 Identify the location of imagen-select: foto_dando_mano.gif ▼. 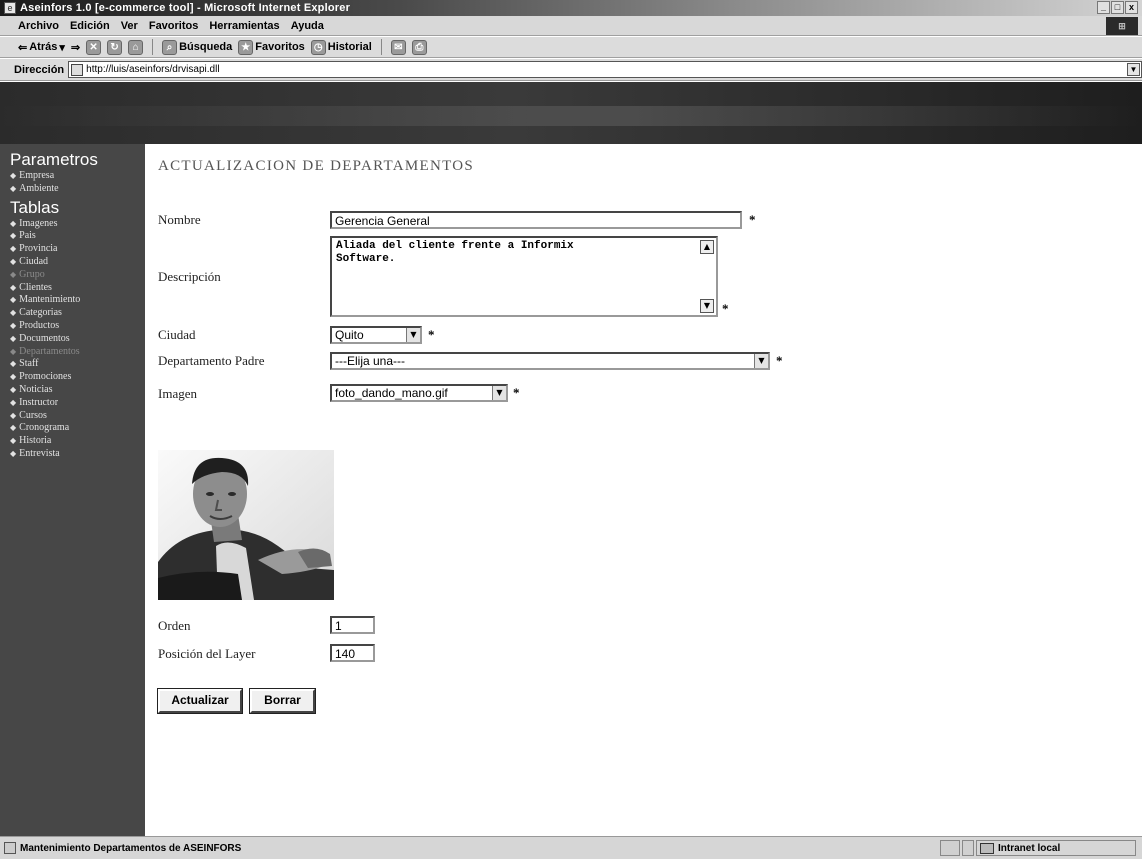
(419, 393).